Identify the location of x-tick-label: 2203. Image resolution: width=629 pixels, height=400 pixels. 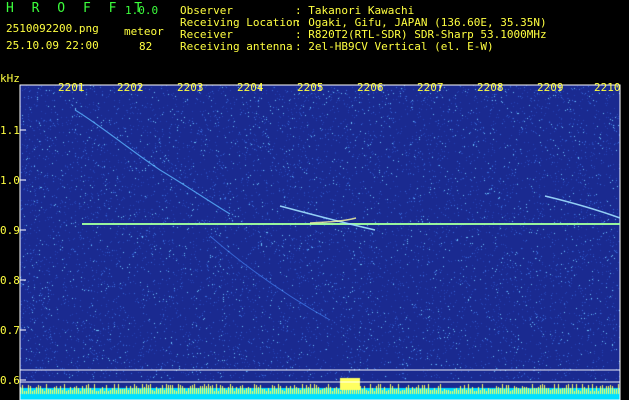
(190, 87).